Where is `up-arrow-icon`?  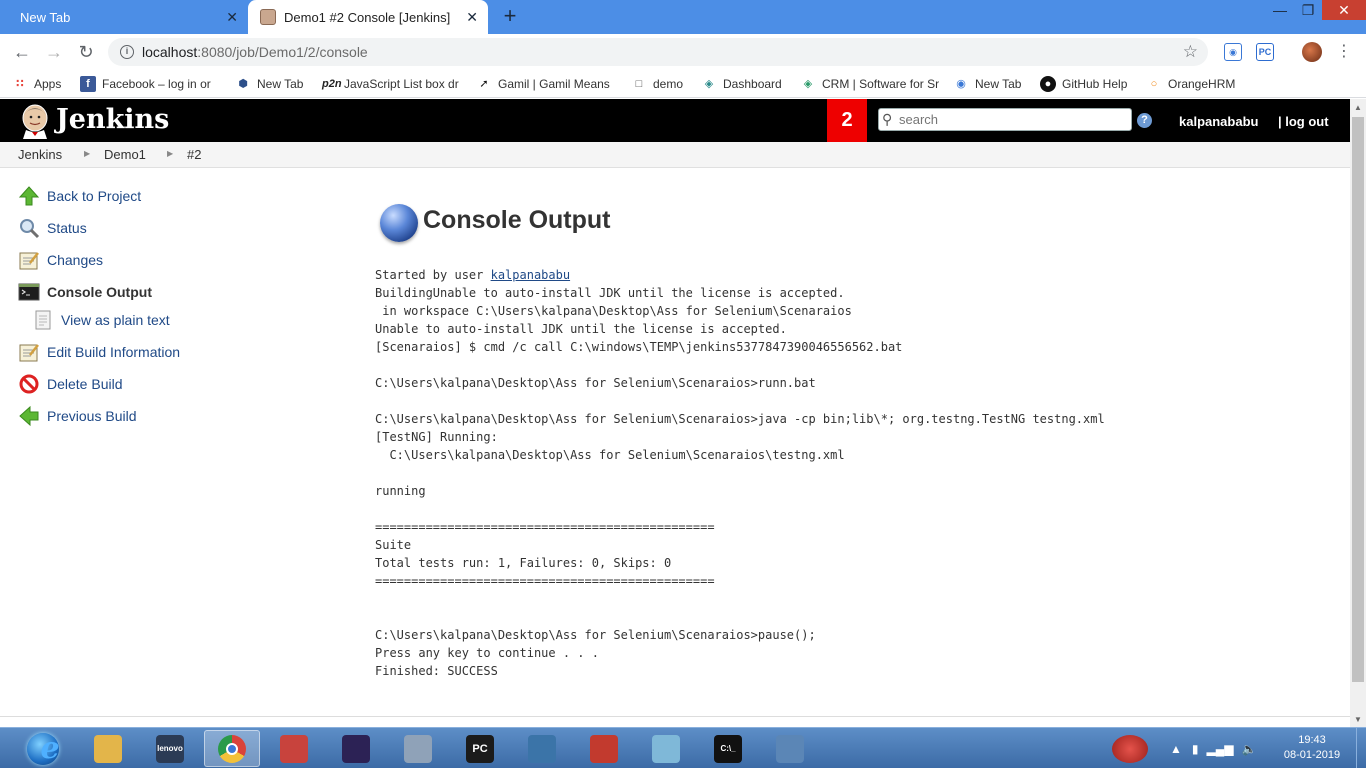
up-arrow-icon is located at coordinates (29, 196).